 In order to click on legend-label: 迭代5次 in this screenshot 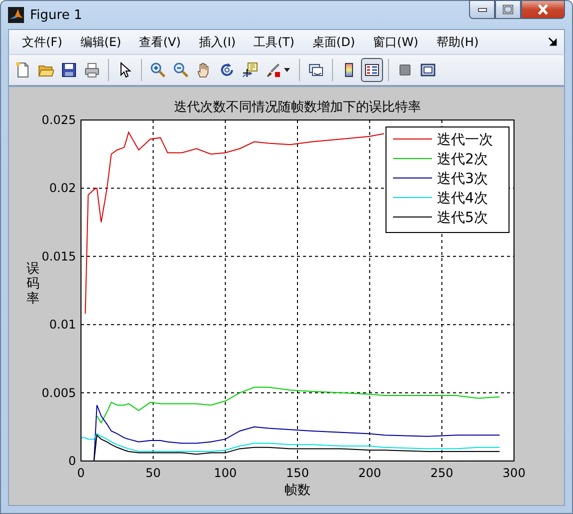, I will do `click(462, 218)`.